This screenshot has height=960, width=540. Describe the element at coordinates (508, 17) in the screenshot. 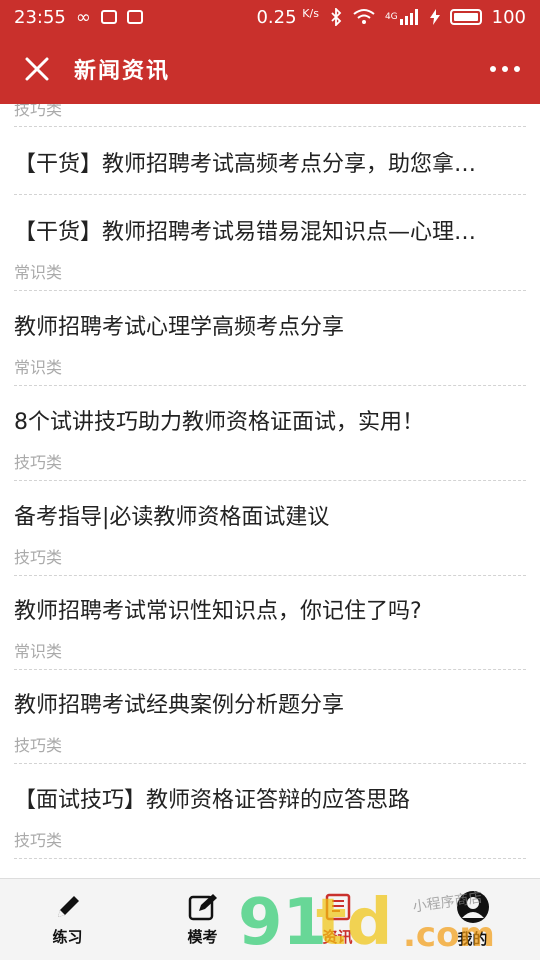

I see `battery-level: 100` at that location.